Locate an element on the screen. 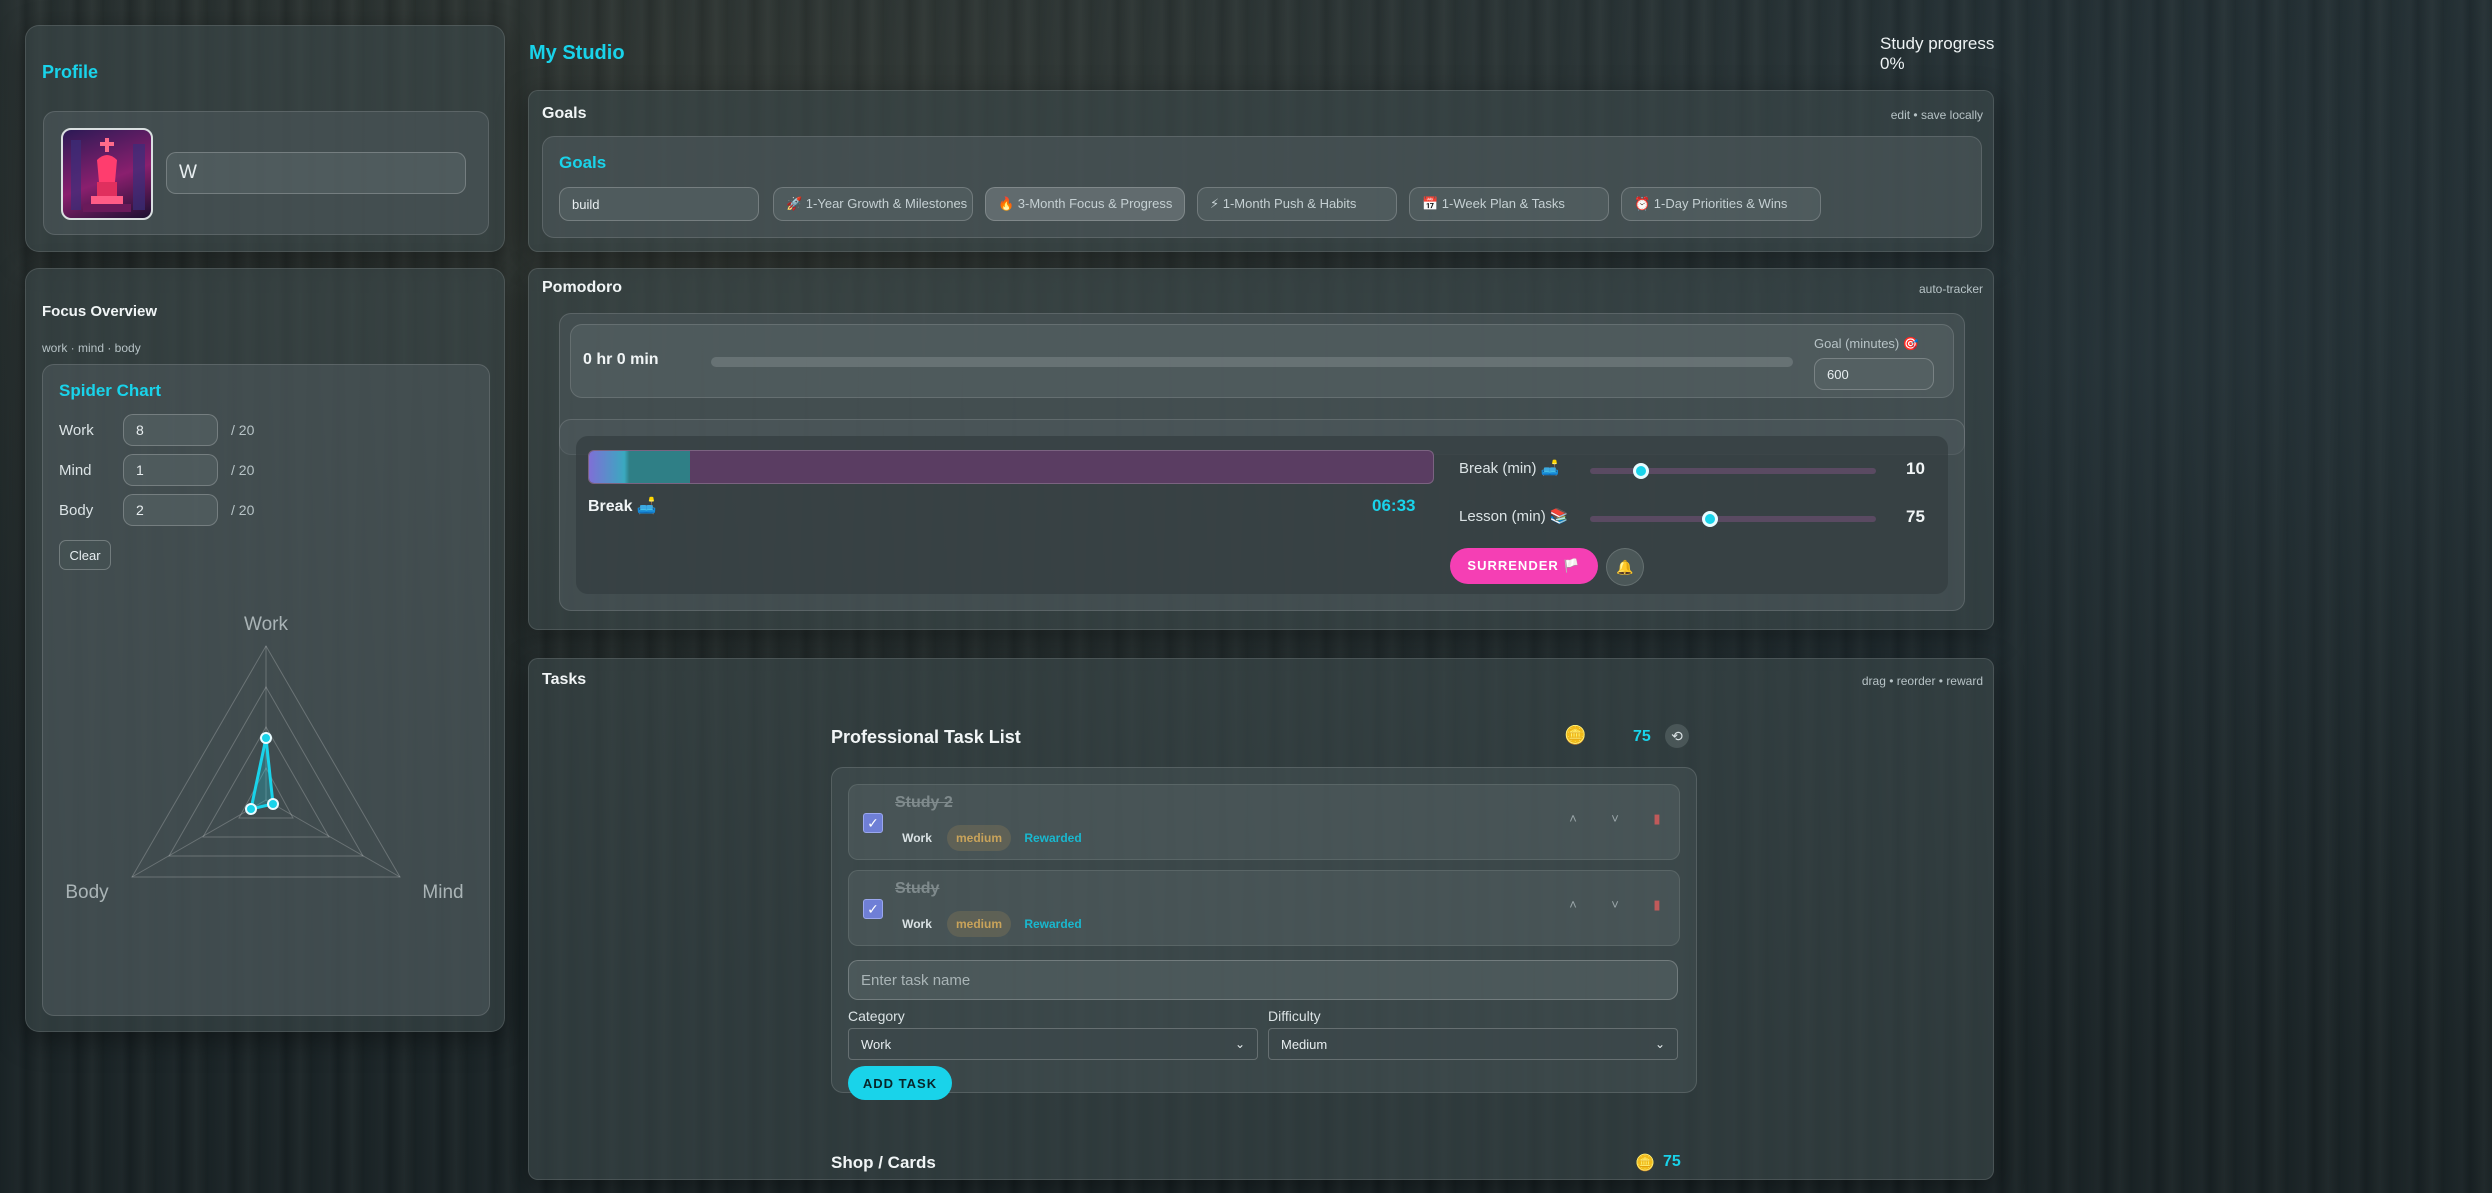 This screenshot has width=2492, height=1193. task-item: ✓ Study Work medium Rewarded ˄ ˅ ▮ is located at coordinates (1264, 908).